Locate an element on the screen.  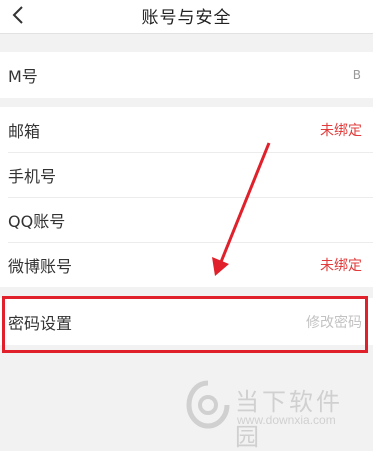
watermark-url: www.downxia.com is located at coordinates (286, 420).